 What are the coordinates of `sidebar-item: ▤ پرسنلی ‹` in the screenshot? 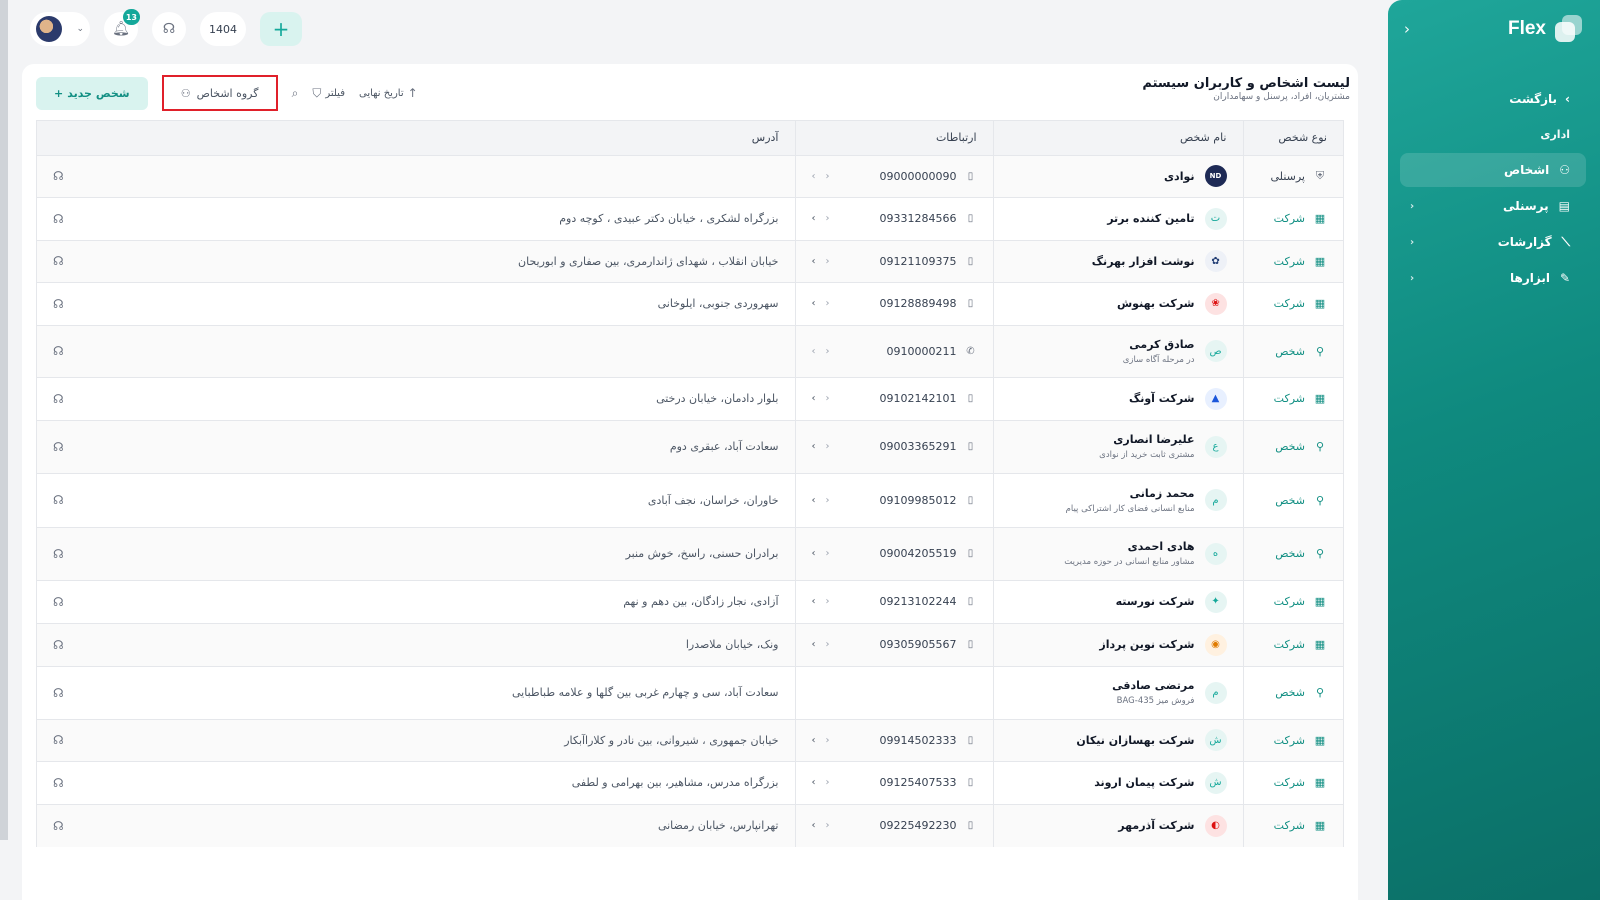 It's located at (1493, 206).